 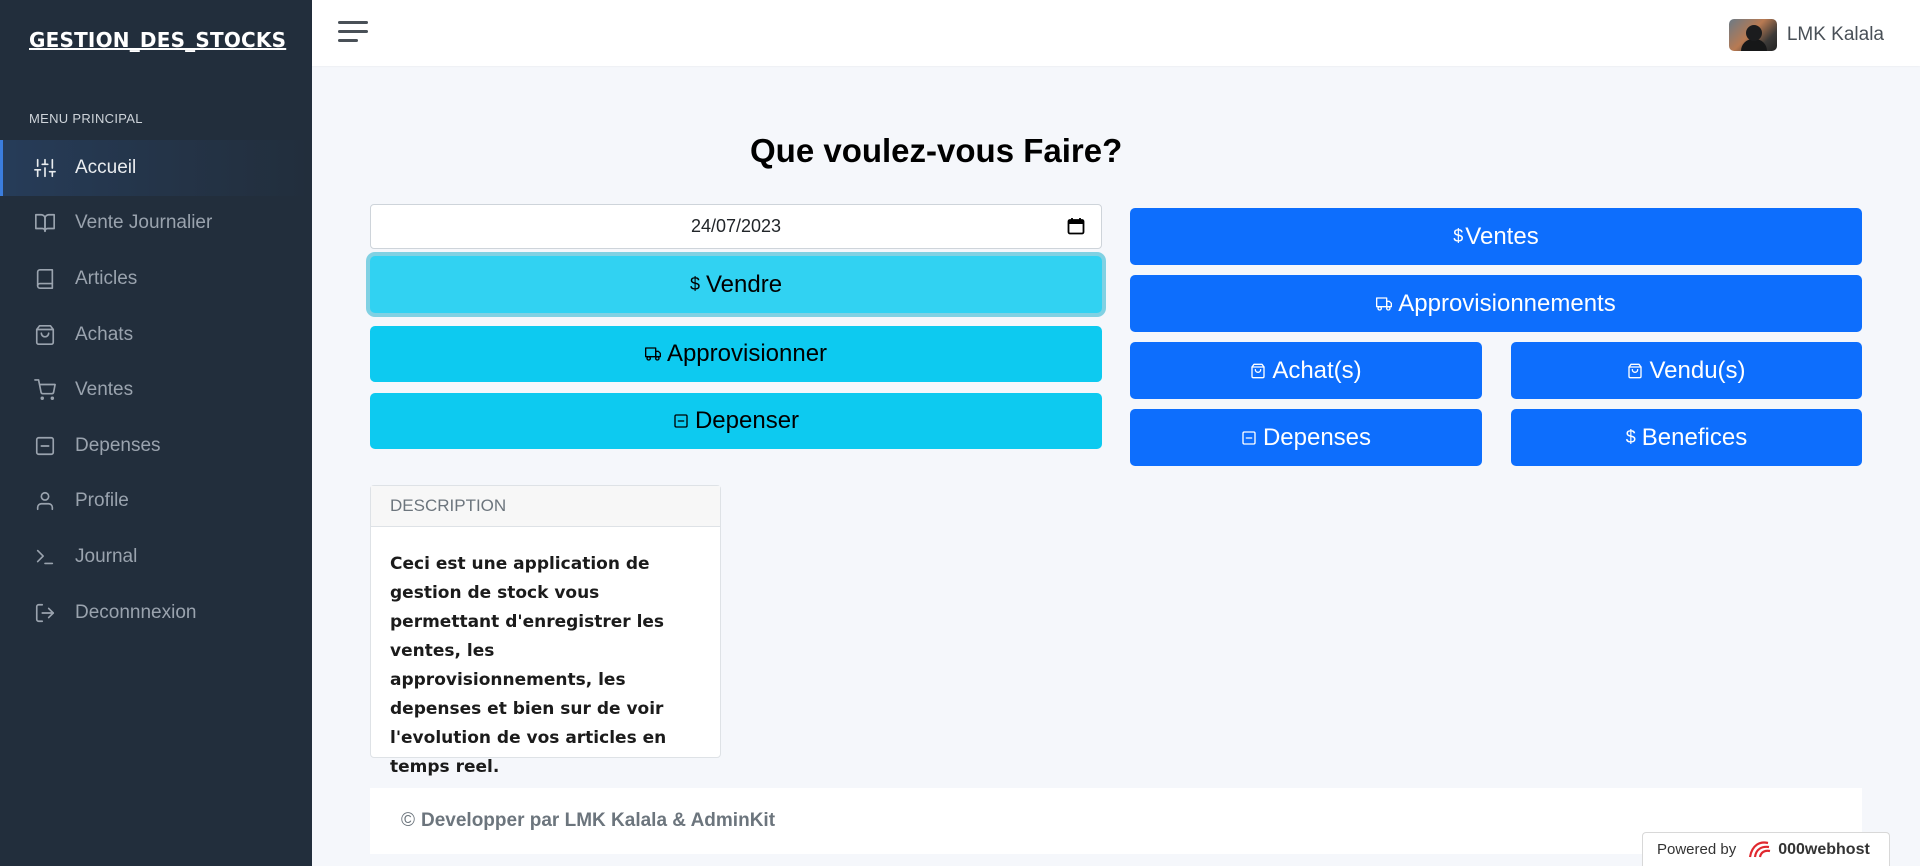 I want to click on date-value: 24/07/2023, so click(x=736, y=226).